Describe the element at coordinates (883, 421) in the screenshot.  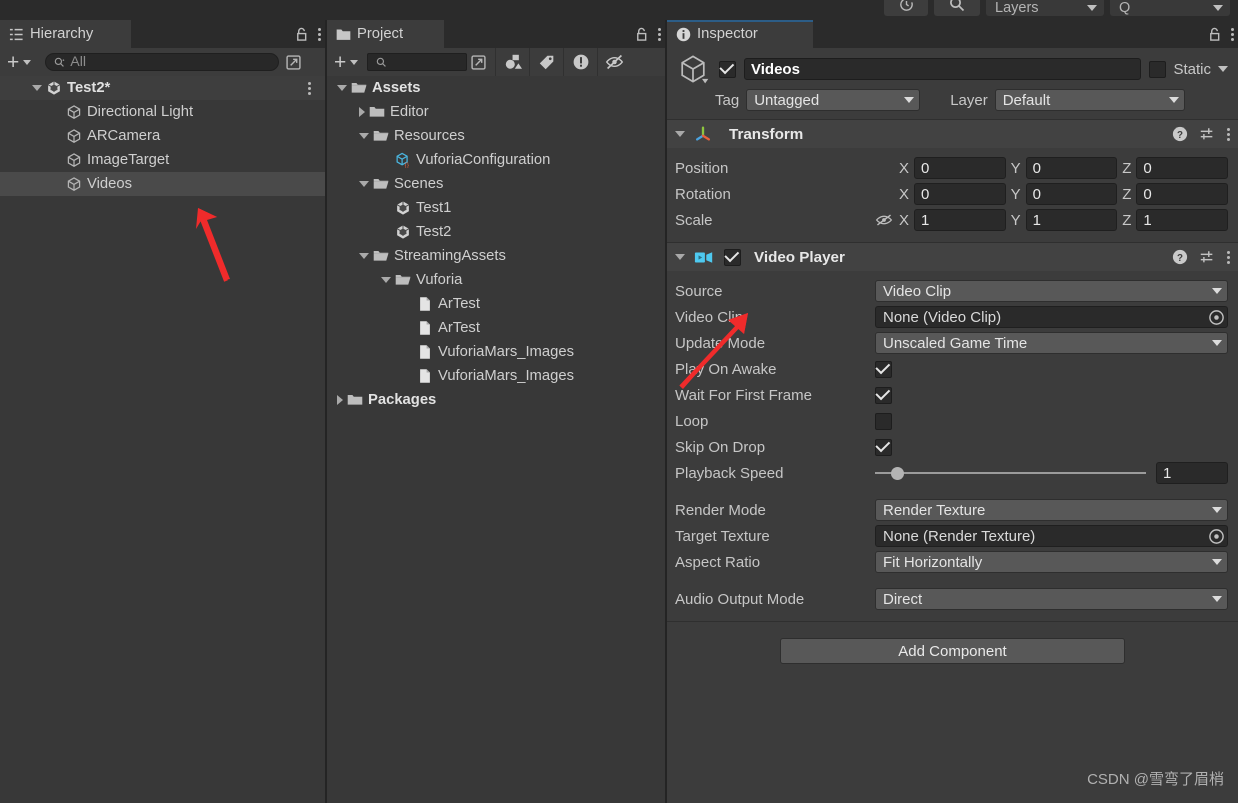
I see `vp-loop-checkbox` at that location.